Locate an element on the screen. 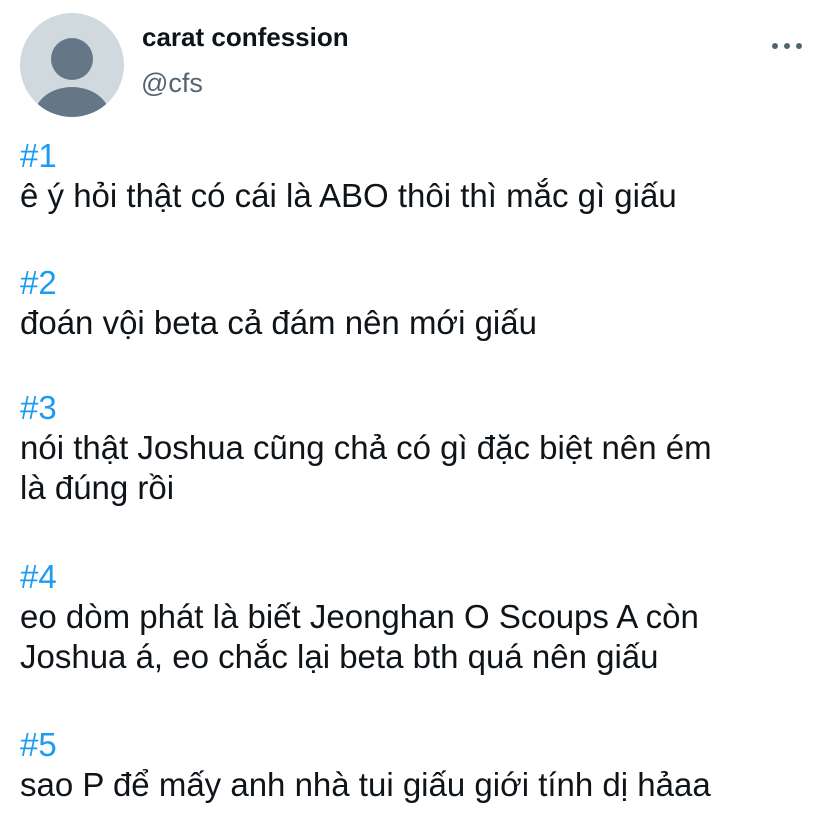 This screenshot has height=831, width=828. more-horizontal-icon is located at coordinates (787, 46).